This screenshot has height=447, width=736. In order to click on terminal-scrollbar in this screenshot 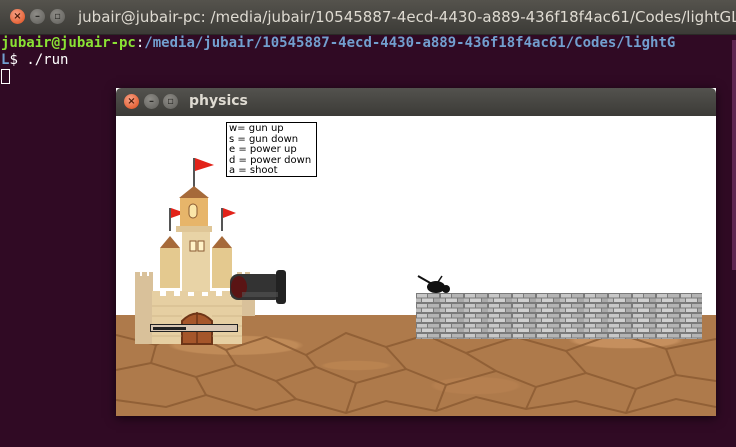, I will do `click(734, 155)`.